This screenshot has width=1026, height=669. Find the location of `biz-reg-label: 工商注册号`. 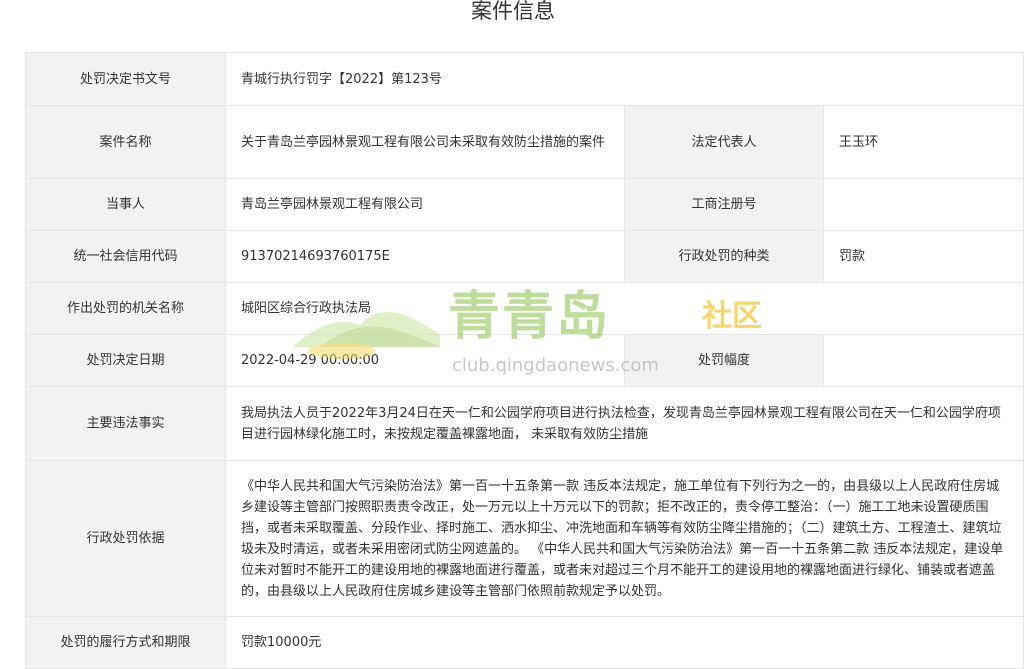

biz-reg-label: 工商注册号 is located at coordinates (724, 204).